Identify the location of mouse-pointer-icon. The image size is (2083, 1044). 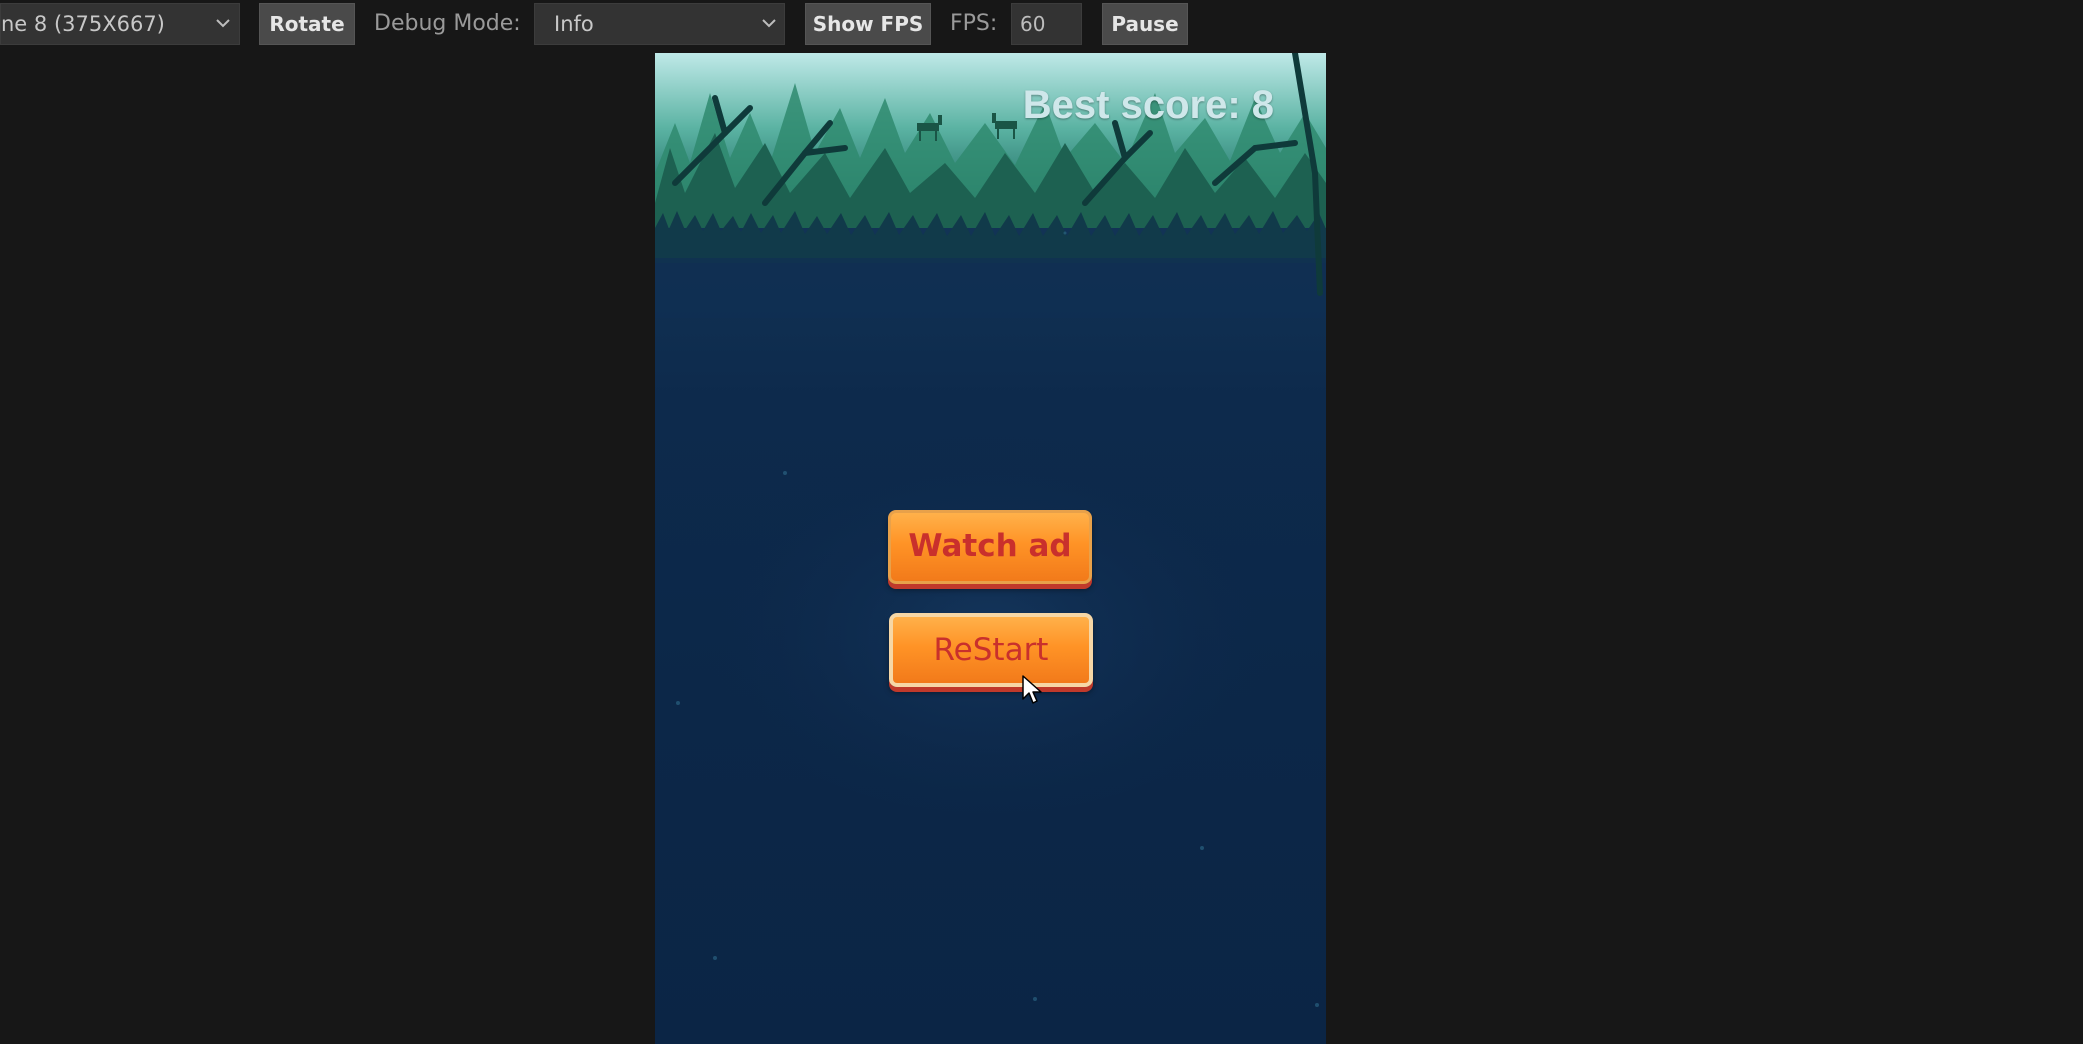
(1032, 689).